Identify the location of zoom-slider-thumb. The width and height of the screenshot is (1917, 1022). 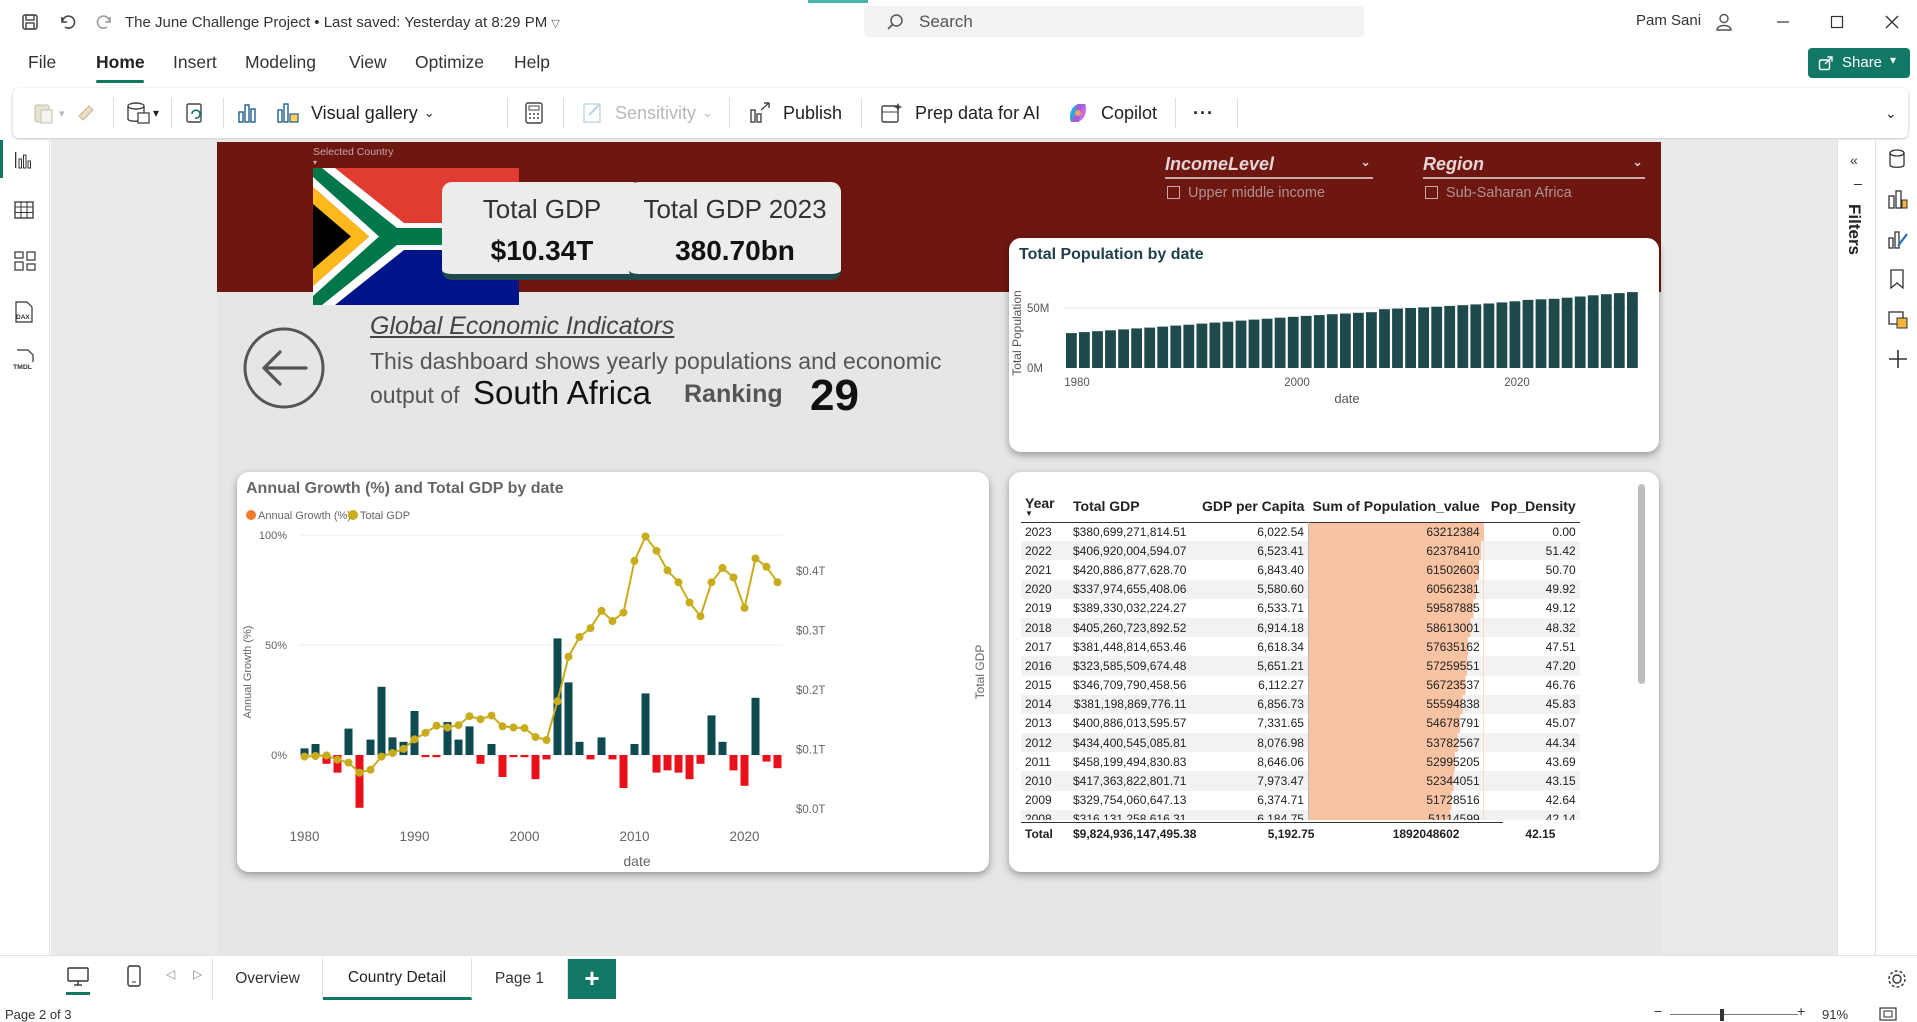
(1722, 1015).